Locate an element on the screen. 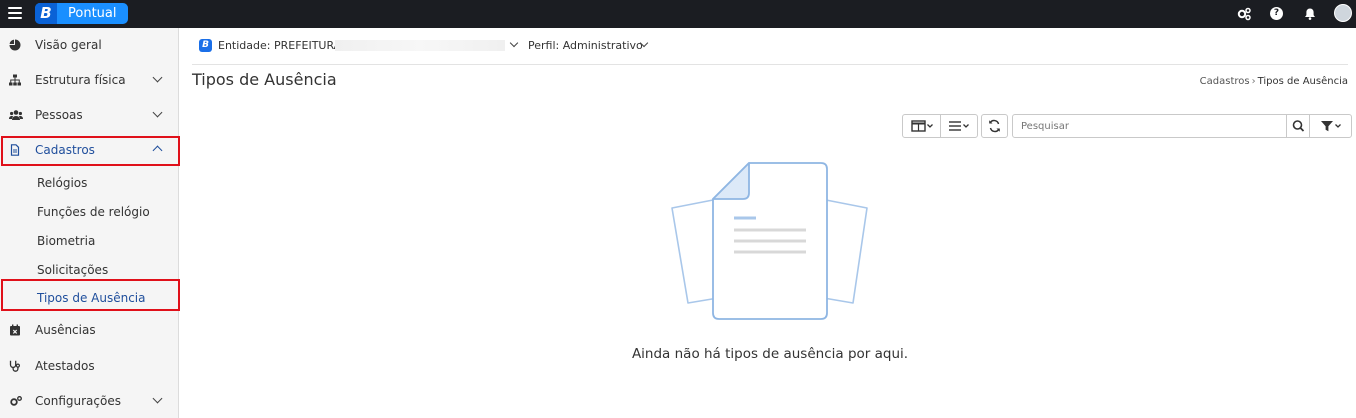 Image resolution: width=1356 pixels, height=418 pixels. front-document is located at coordinates (770, 241).